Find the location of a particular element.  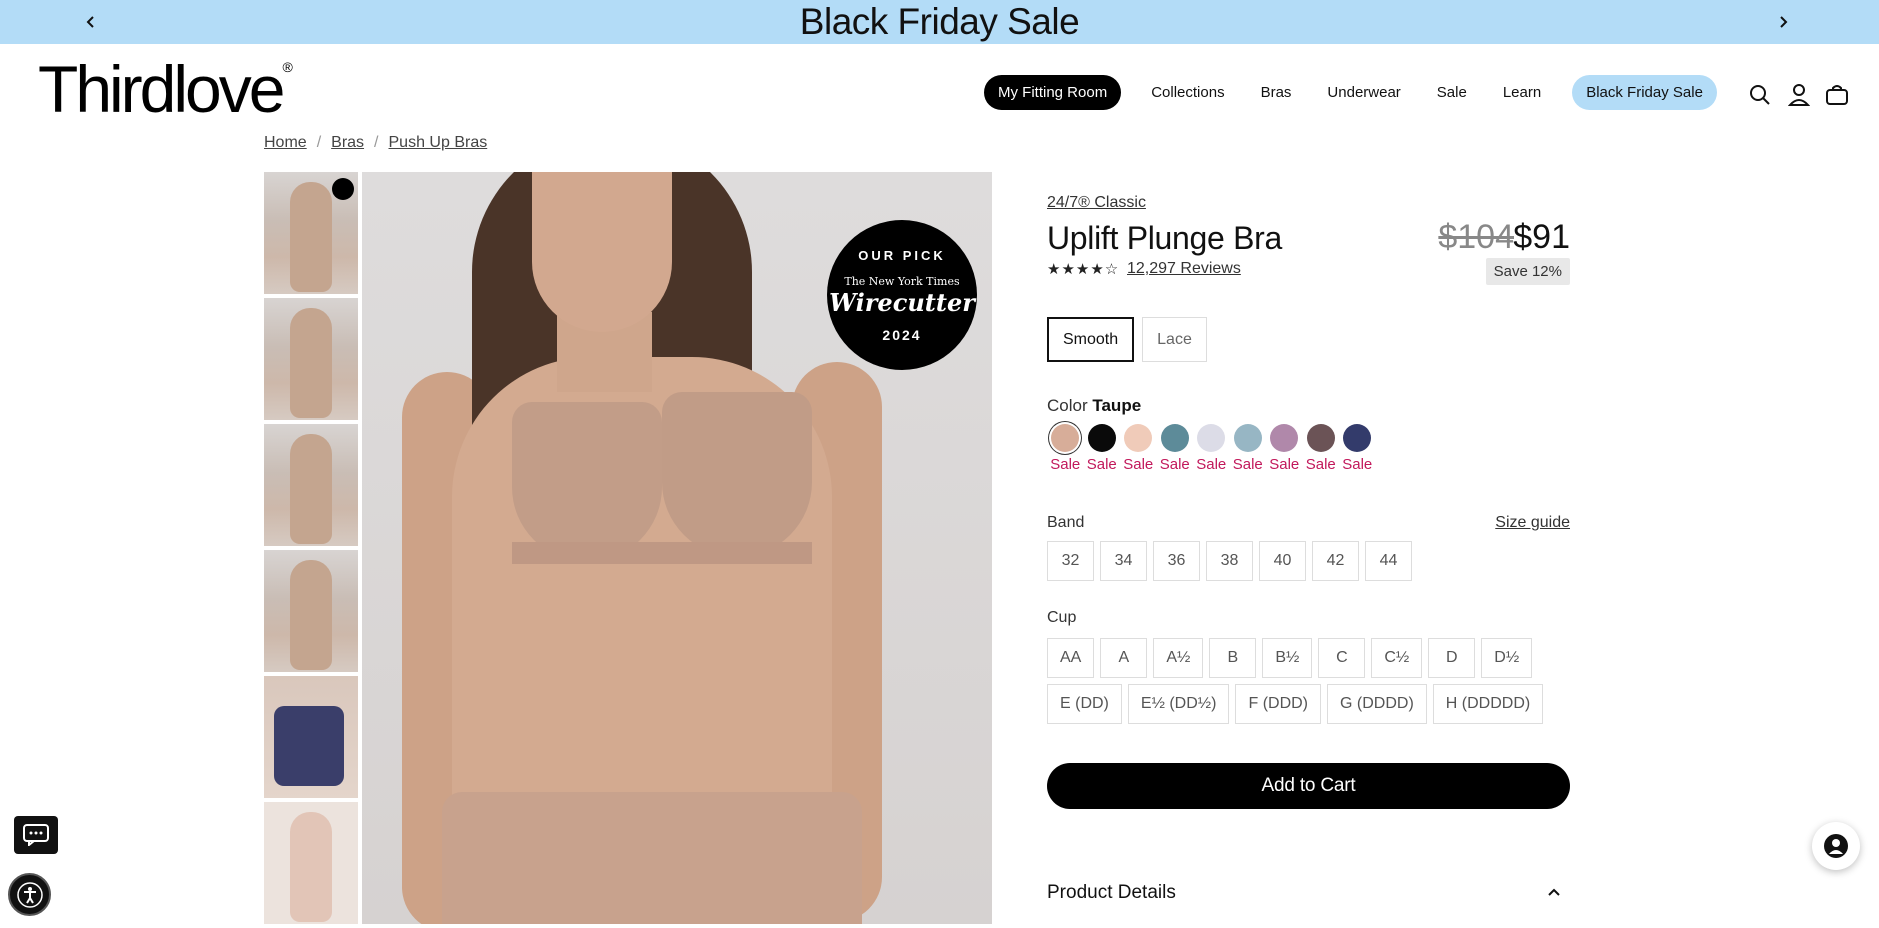

cup-option: F (DDD) is located at coordinates (1278, 704).